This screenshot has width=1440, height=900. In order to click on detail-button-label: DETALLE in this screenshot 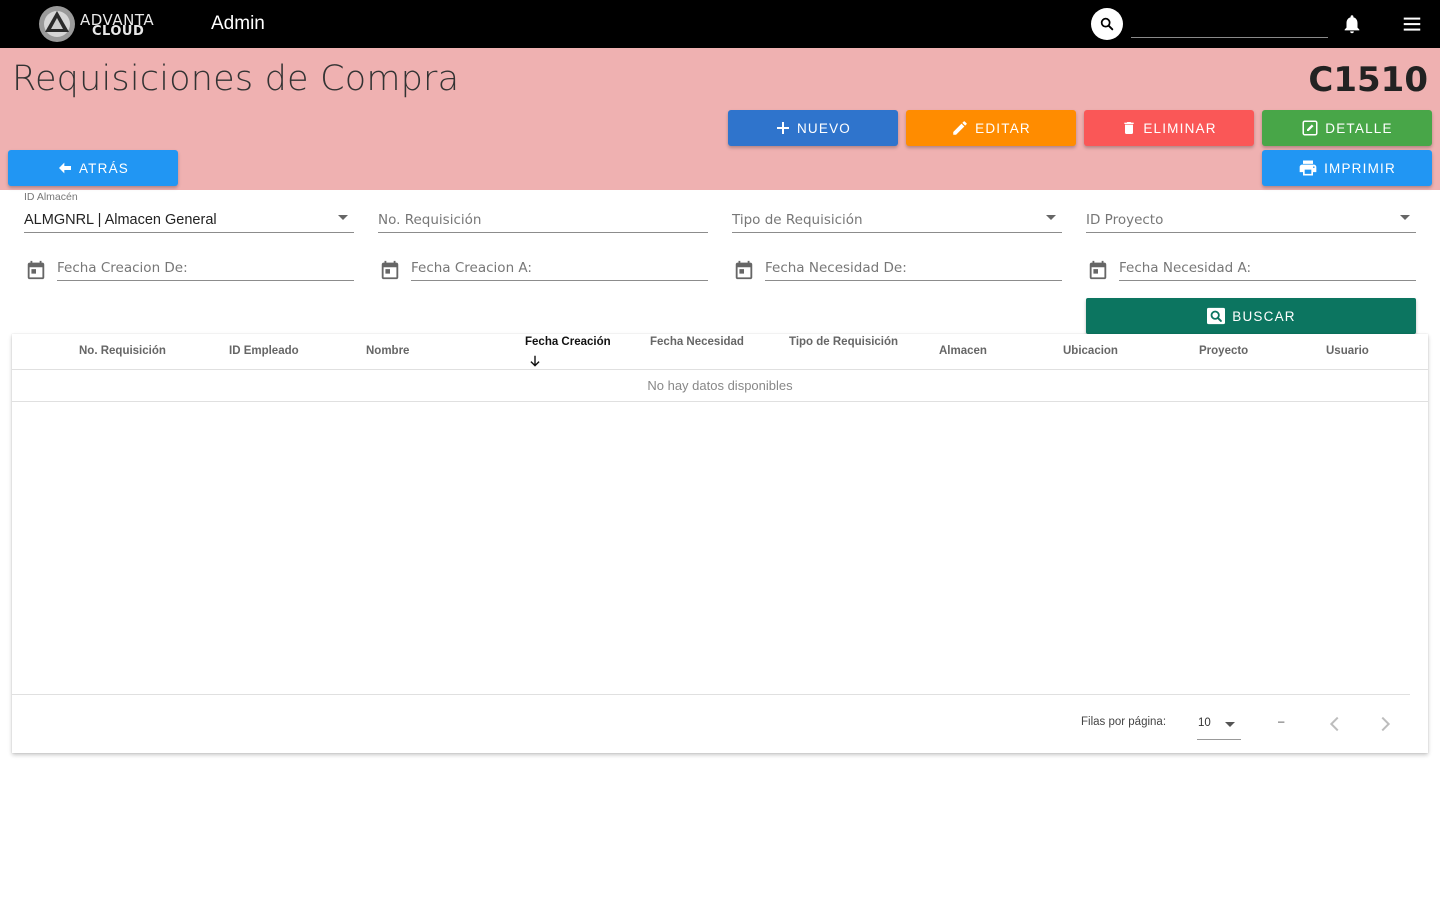, I will do `click(1359, 128)`.